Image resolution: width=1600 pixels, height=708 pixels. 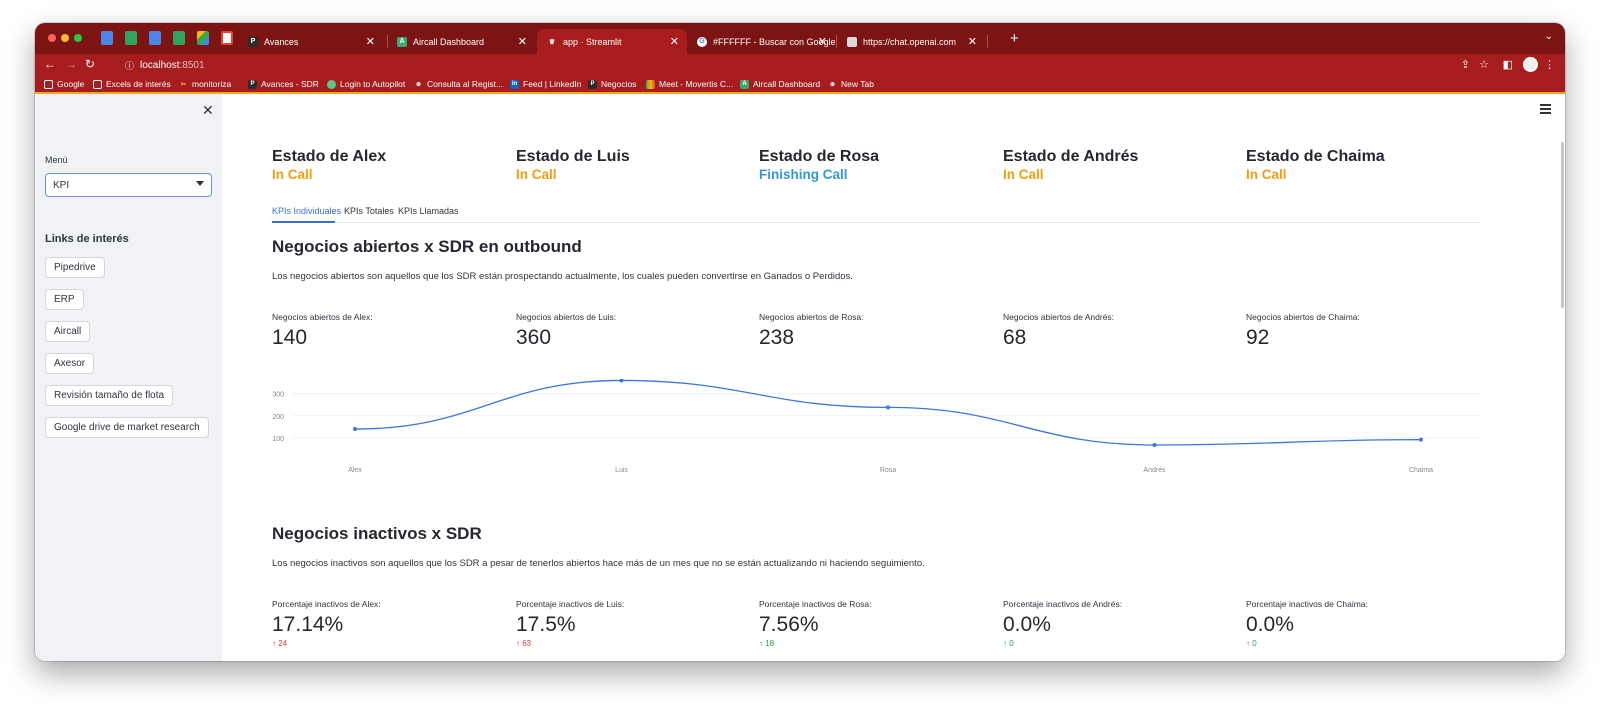 I want to click on aircall-link-button: Aircall, so click(x=68, y=331).